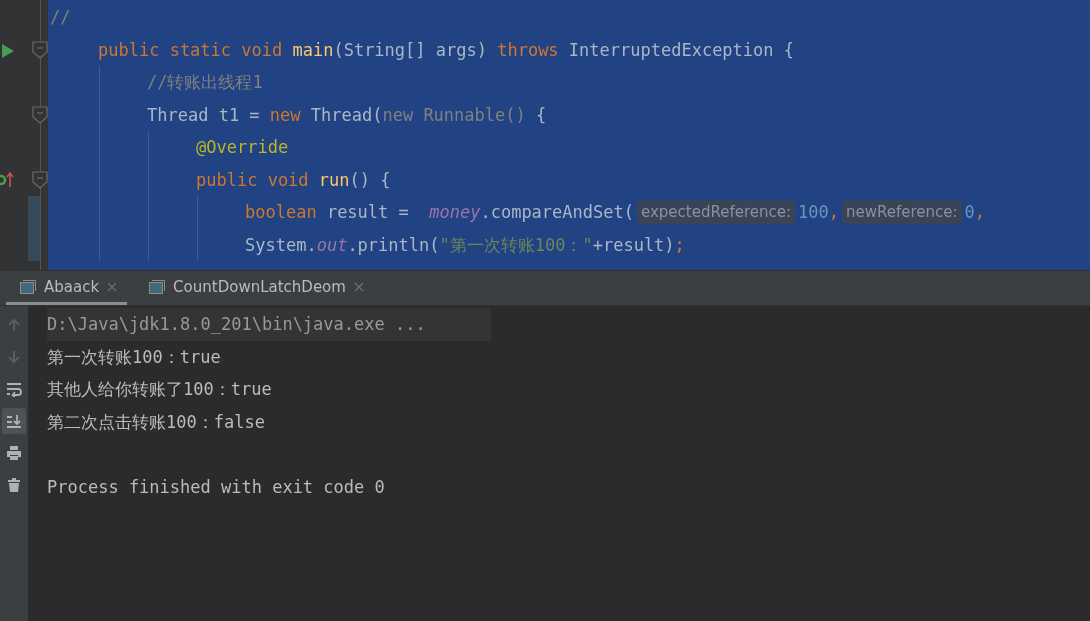 The image size is (1090, 621). What do you see at coordinates (204, 115) in the screenshot?
I see `code-text: Thread t1 =` at bounding box center [204, 115].